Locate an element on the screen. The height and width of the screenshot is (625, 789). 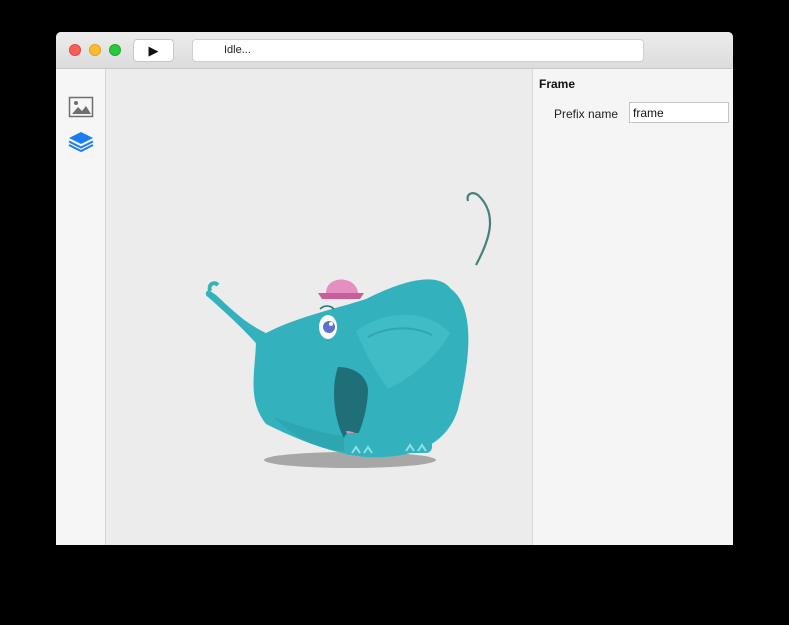
prefix-name-label: Prefix name is located at coordinates (586, 114).